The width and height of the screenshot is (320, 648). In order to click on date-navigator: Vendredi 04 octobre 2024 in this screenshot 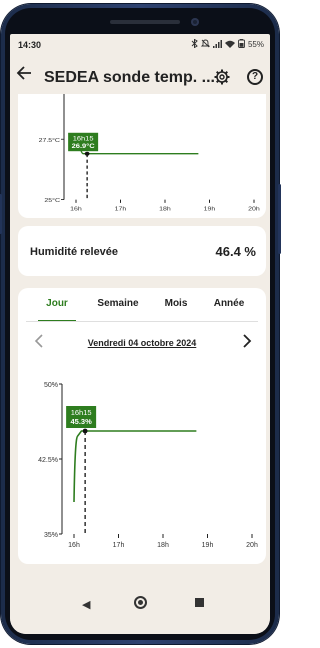, I will do `click(142, 344)`.